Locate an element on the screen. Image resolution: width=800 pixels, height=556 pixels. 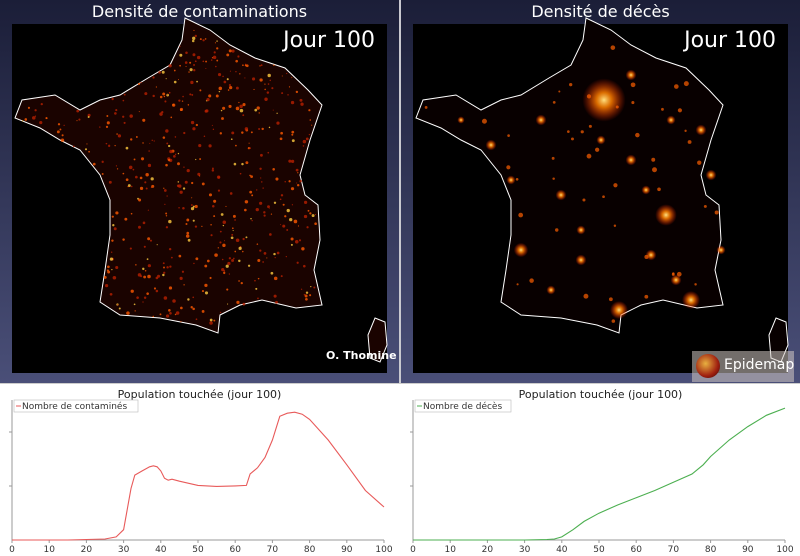
x-tick-label: 80 is located at coordinates (310, 550).